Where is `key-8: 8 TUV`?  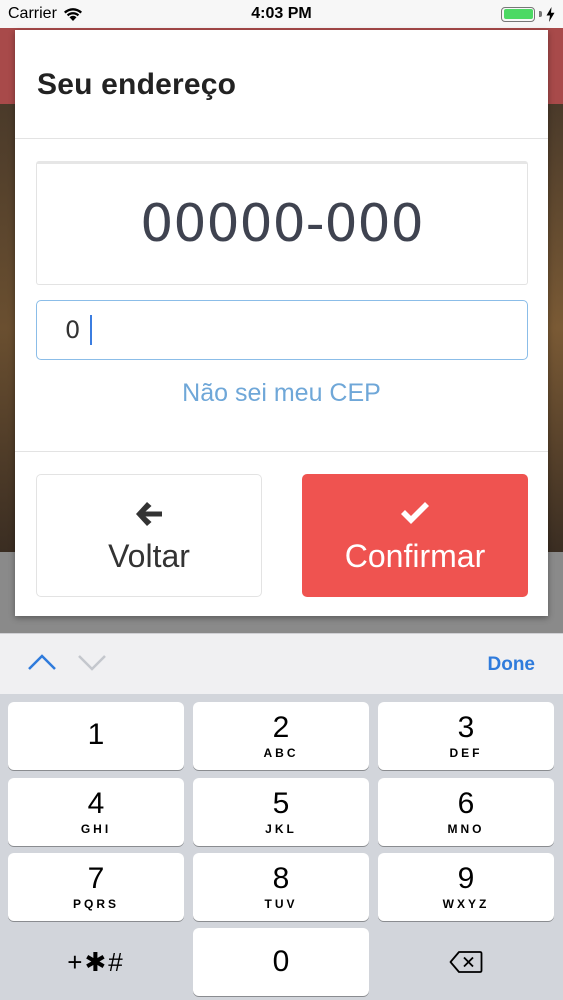 key-8: 8 TUV is located at coordinates (281, 887).